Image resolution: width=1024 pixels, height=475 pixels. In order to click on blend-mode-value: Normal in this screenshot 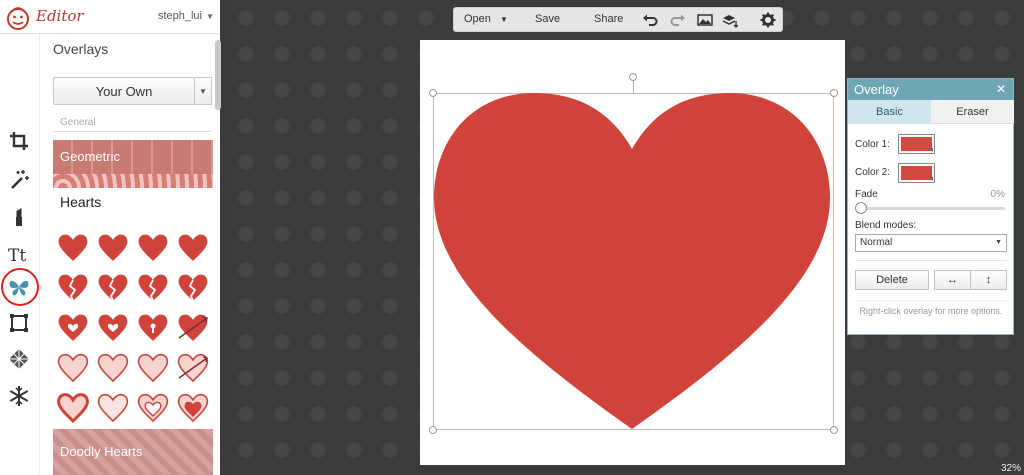, I will do `click(876, 242)`.